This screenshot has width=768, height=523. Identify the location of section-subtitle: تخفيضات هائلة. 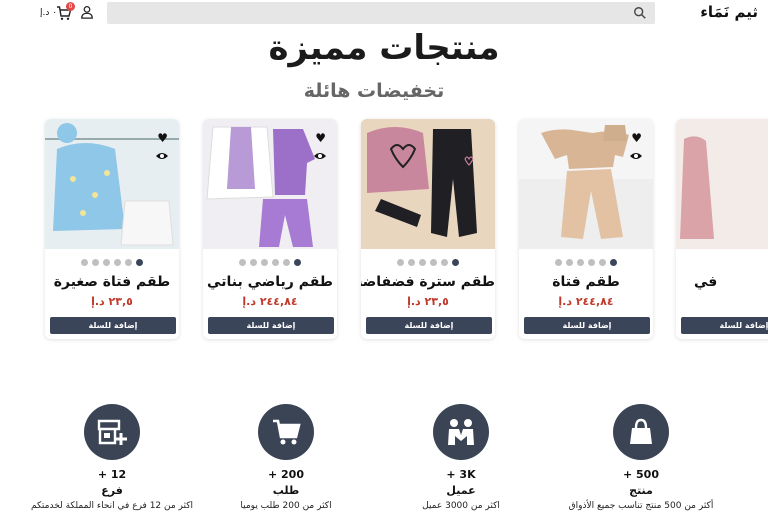
(374, 91).